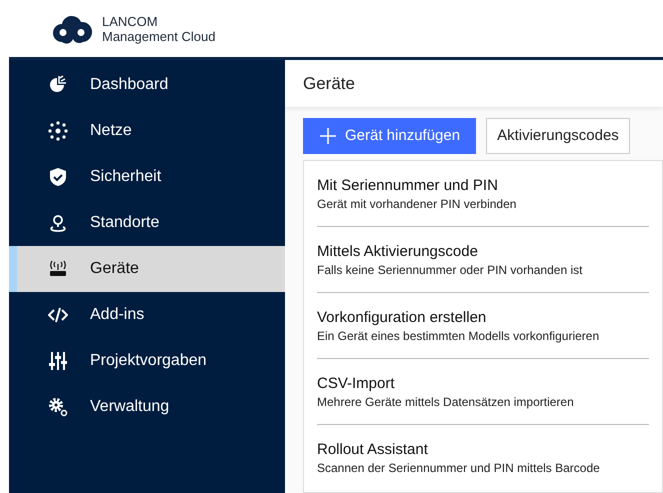 The image size is (663, 493). What do you see at coordinates (356, 384) in the screenshot?
I see `option-title: CSV-Import` at bounding box center [356, 384].